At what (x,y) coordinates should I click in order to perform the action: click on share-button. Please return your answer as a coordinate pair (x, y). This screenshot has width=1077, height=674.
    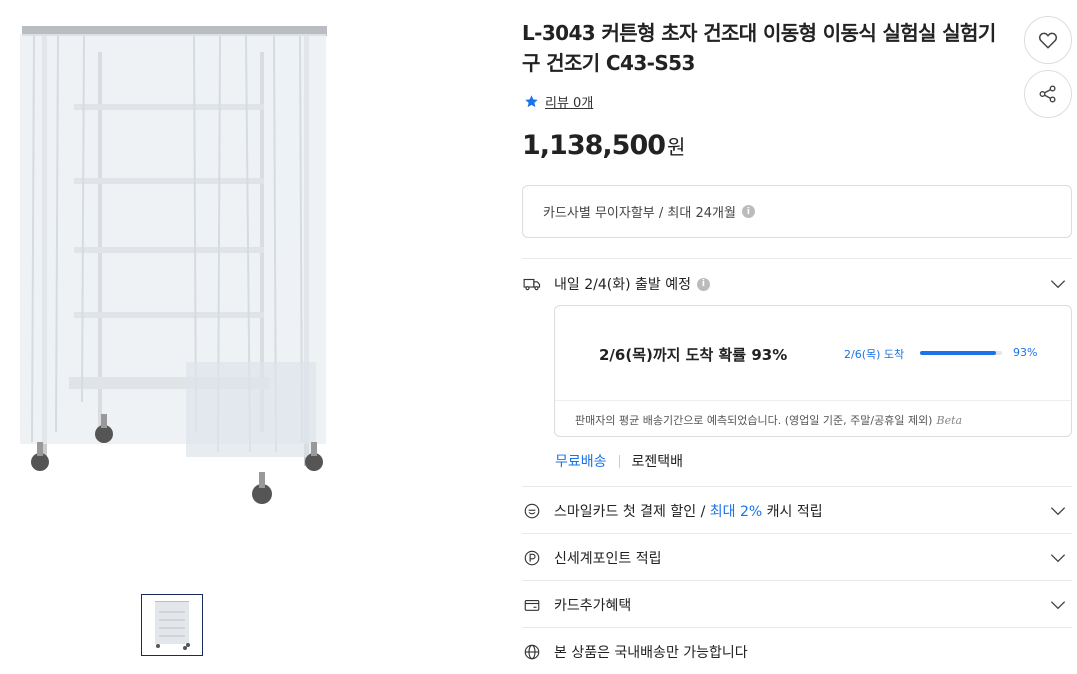
    Looking at the image, I should click on (1048, 94).